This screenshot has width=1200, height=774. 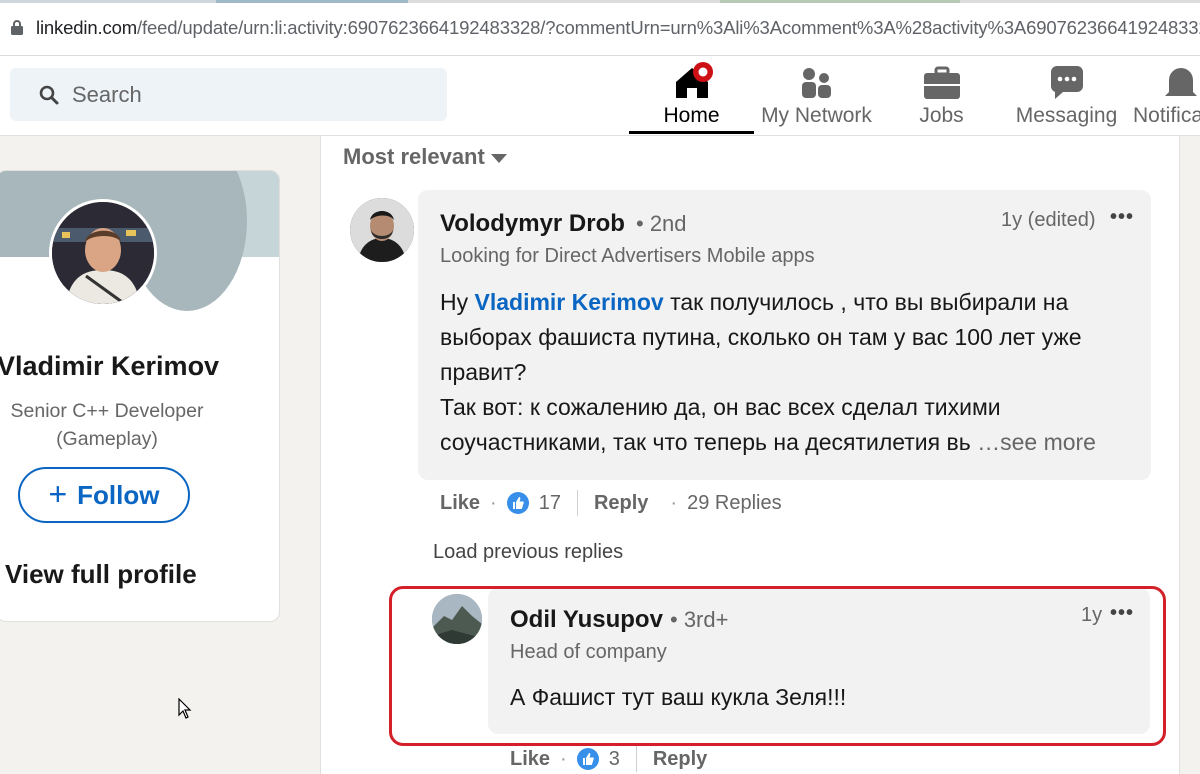 I want to click on profile-avatar, so click(x=103, y=253).